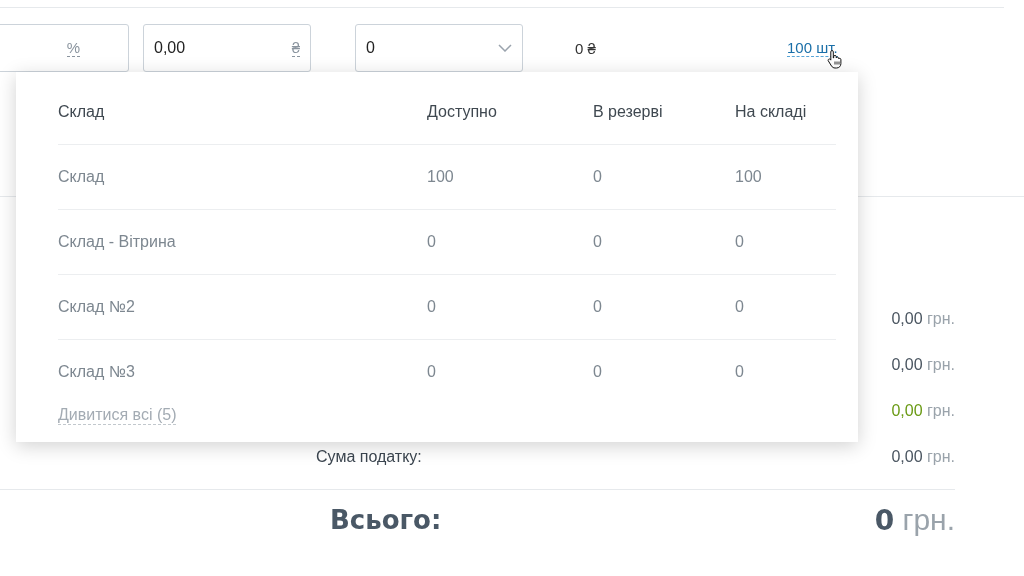 Image resolution: width=1024 pixels, height=576 pixels. Describe the element at coordinates (97, 372) in the screenshot. I see `table-cell-text: Склад №3` at that location.